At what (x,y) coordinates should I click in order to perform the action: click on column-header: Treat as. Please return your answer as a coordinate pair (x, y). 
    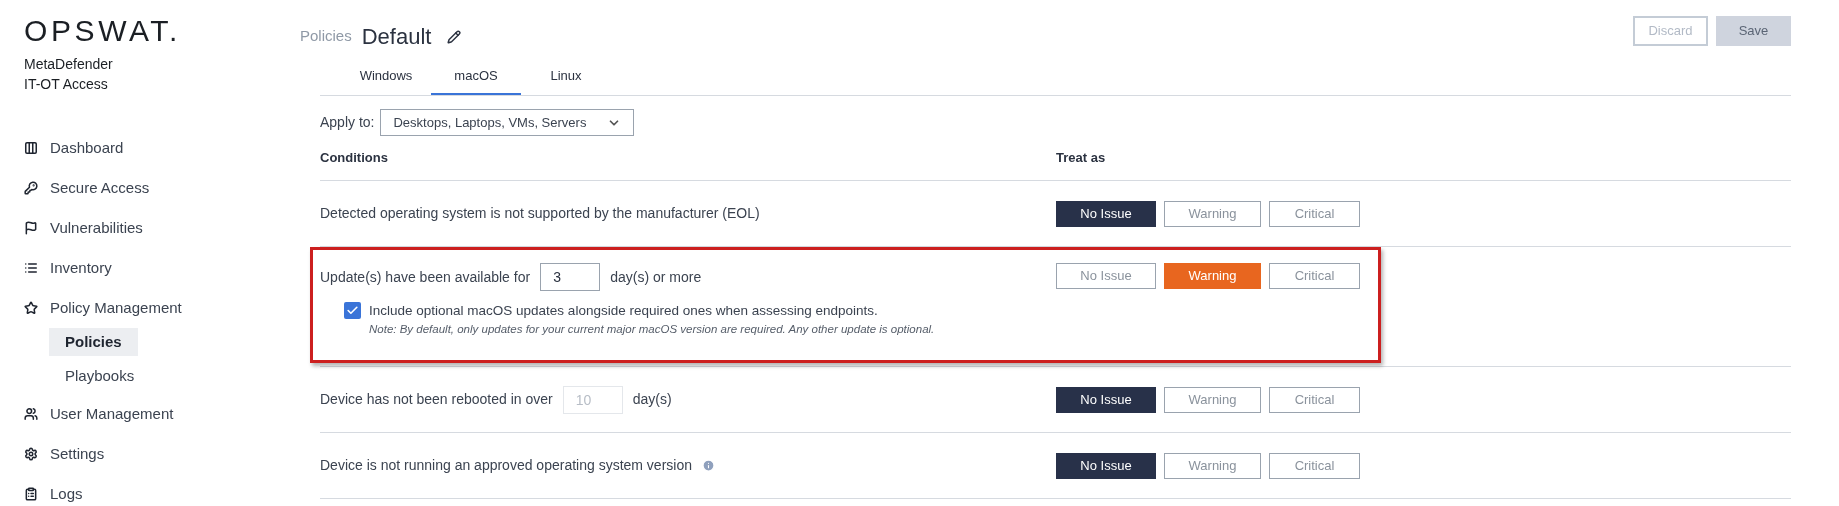
    Looking at the image, I should click on (1081, 158).